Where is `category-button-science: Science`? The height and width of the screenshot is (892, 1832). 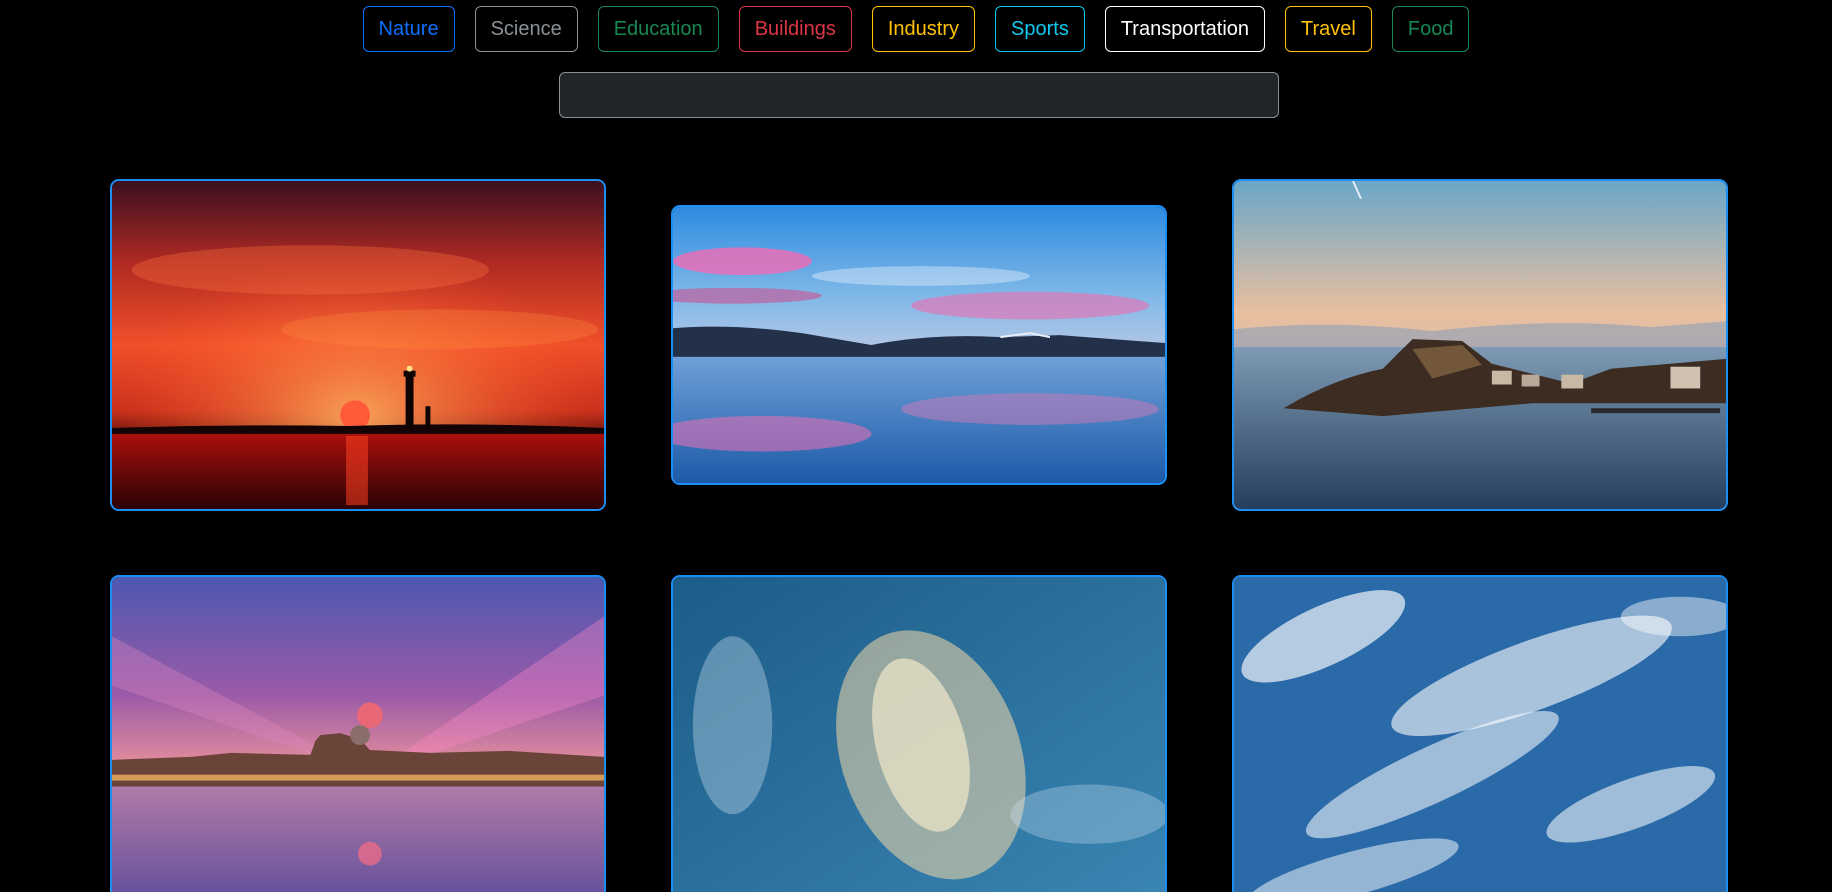
category-button-science: Science is located at coordinates (526, 29).